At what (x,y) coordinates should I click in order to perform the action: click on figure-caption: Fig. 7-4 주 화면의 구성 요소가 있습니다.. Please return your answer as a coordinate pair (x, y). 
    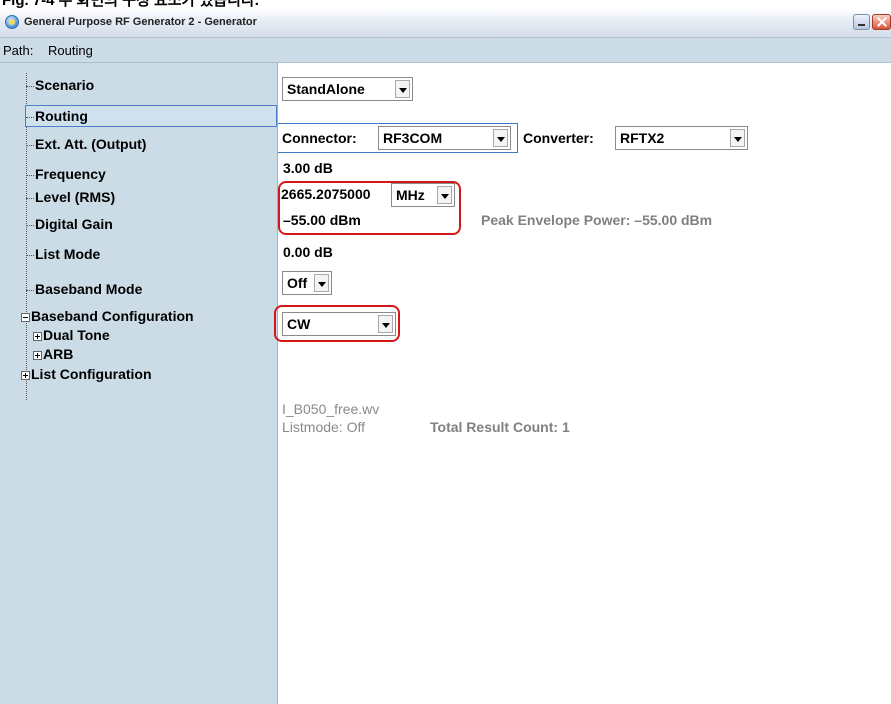
    Looking at the image, I should click on (130, 4).